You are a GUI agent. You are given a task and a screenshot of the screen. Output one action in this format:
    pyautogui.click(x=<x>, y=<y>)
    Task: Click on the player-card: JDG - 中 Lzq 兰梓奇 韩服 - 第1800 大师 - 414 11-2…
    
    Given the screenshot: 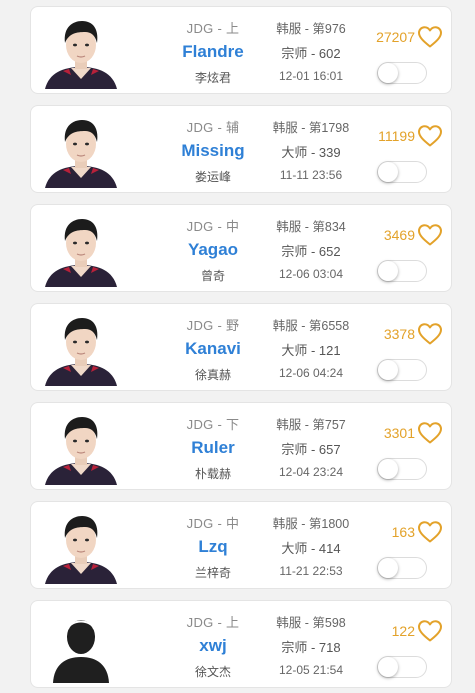 What is the action you would take?
    pyautogui.click(x=241, y=545)
    